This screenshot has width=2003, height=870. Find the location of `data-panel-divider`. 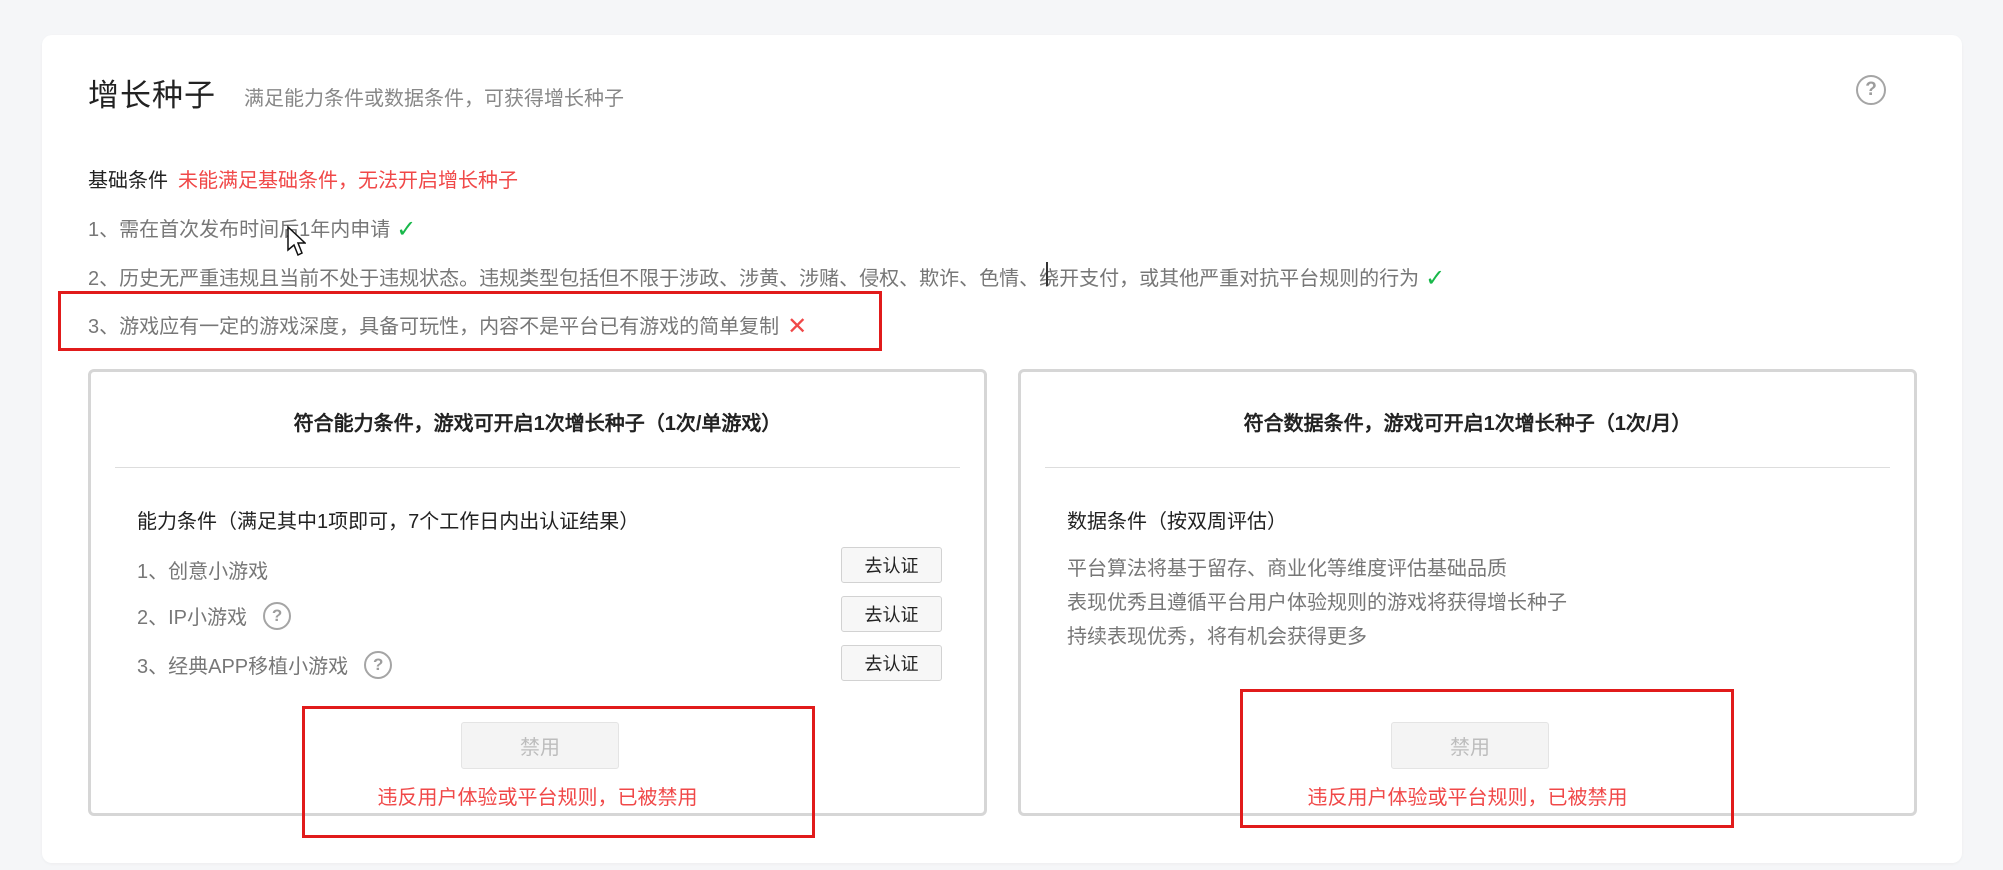

data-panel-divider is located at coordinates (1467, 467).